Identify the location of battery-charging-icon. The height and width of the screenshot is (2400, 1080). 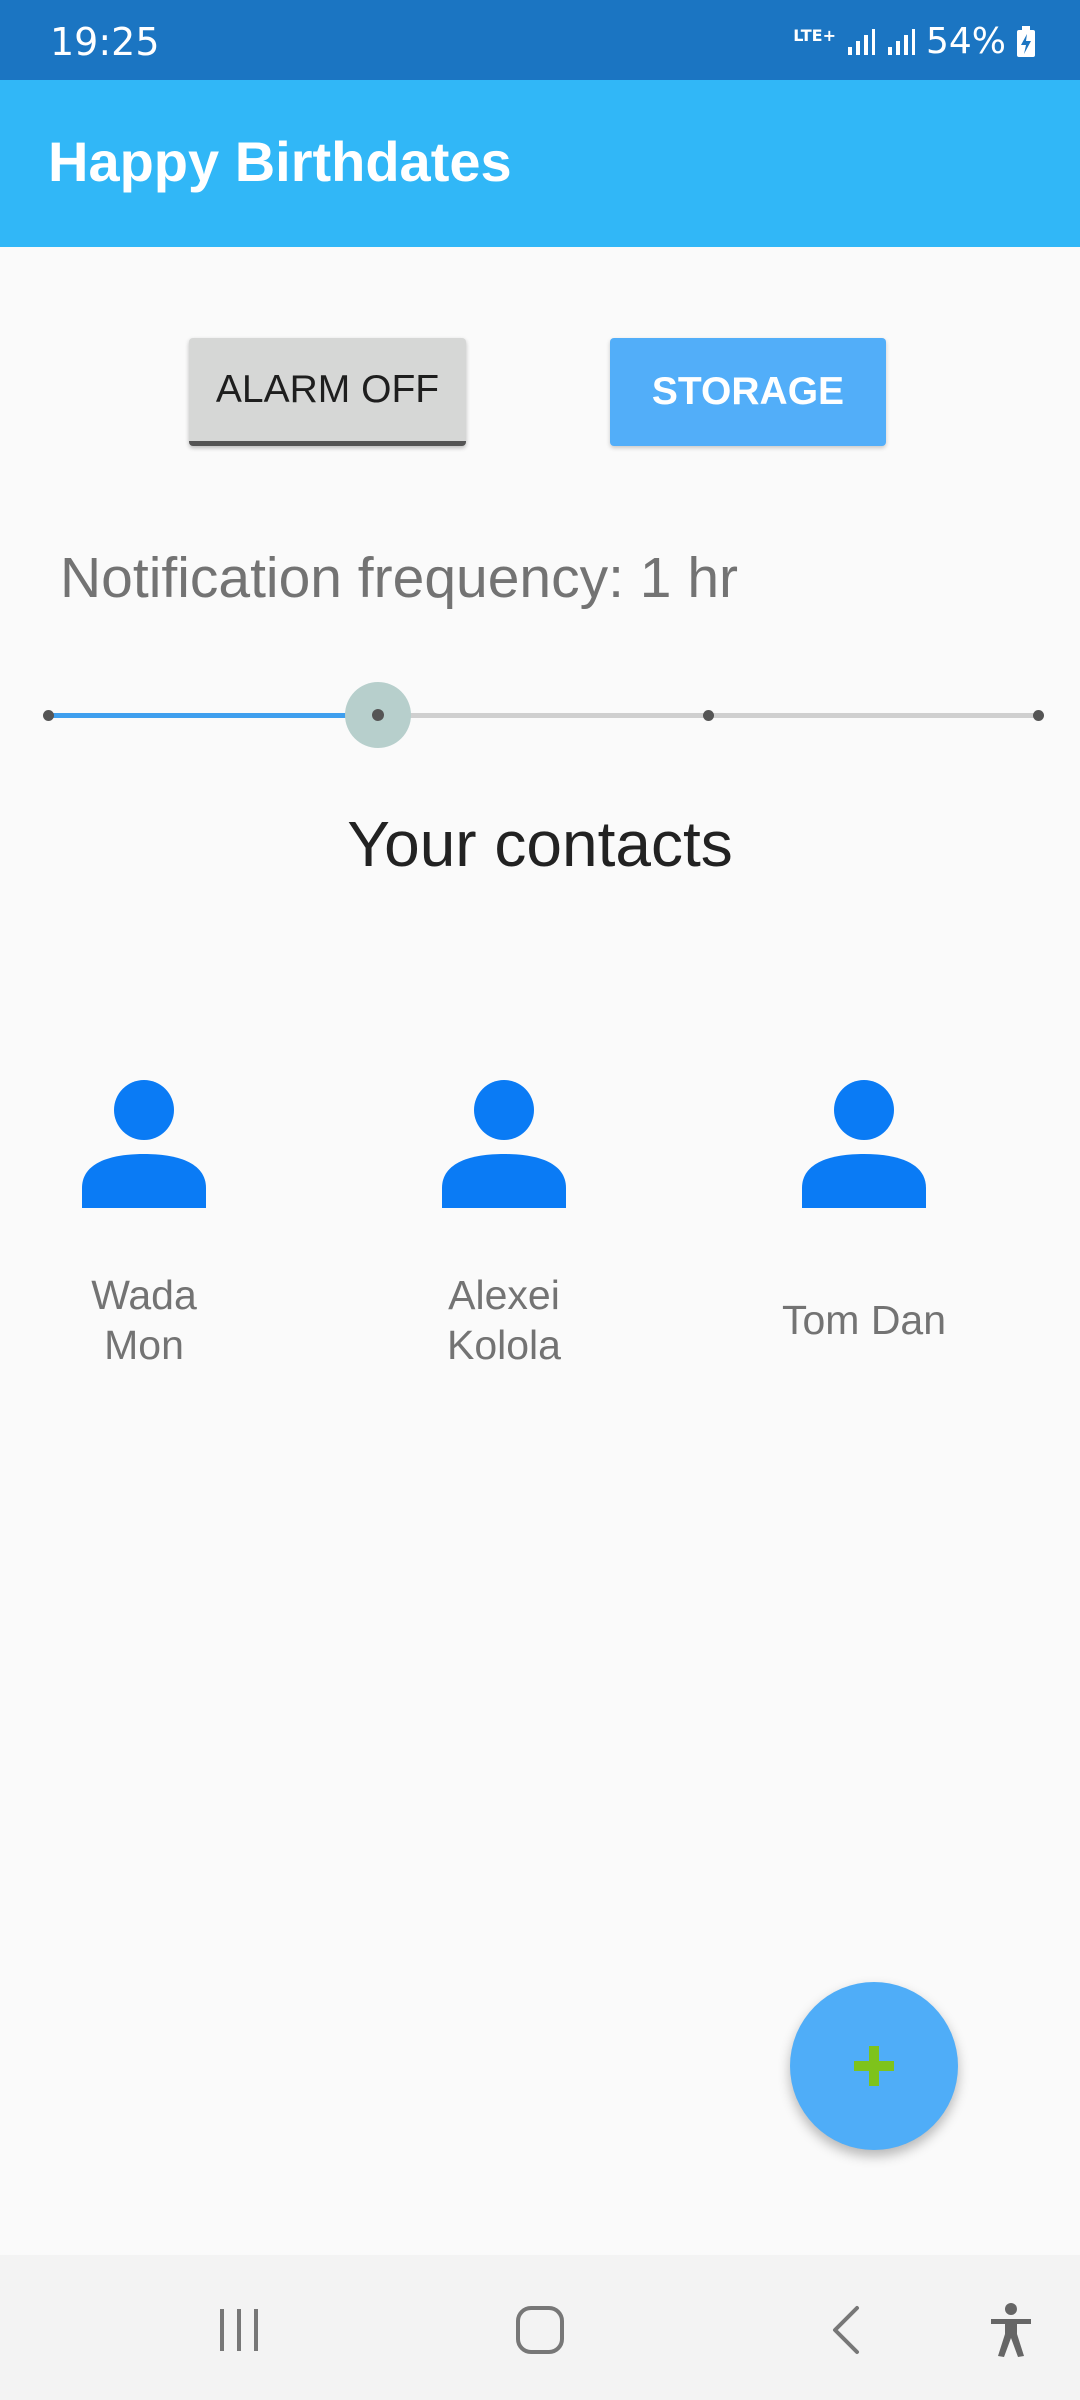
(1026, 41).